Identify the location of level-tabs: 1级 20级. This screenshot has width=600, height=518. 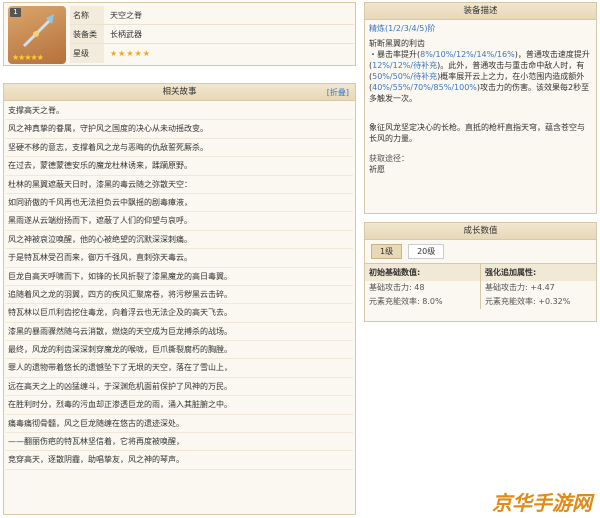
(480, 251).